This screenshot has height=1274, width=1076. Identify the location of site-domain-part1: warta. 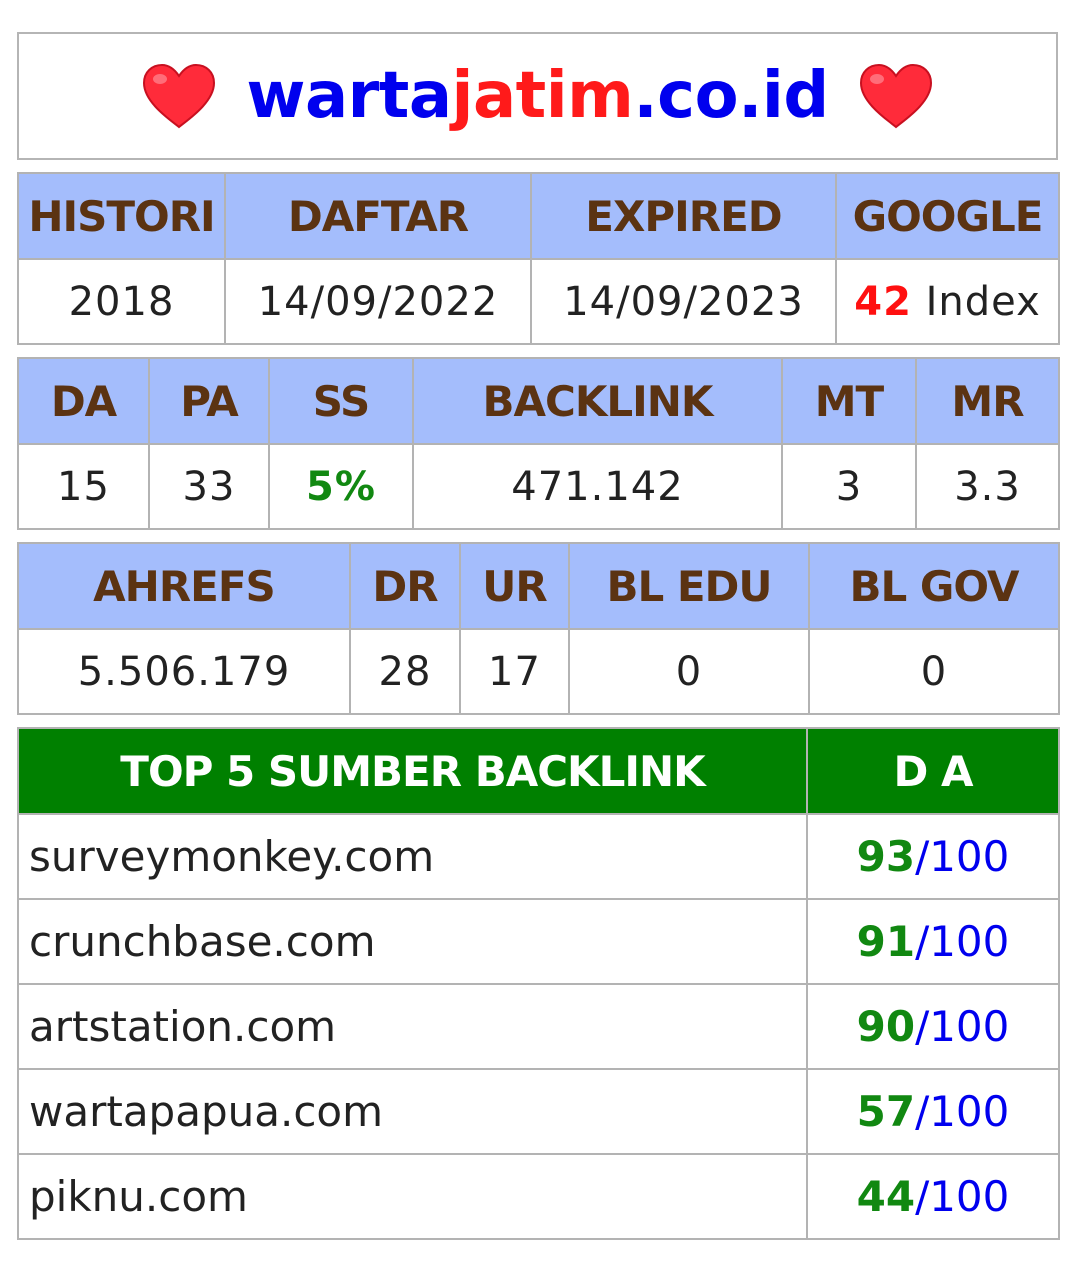
(349, 96).